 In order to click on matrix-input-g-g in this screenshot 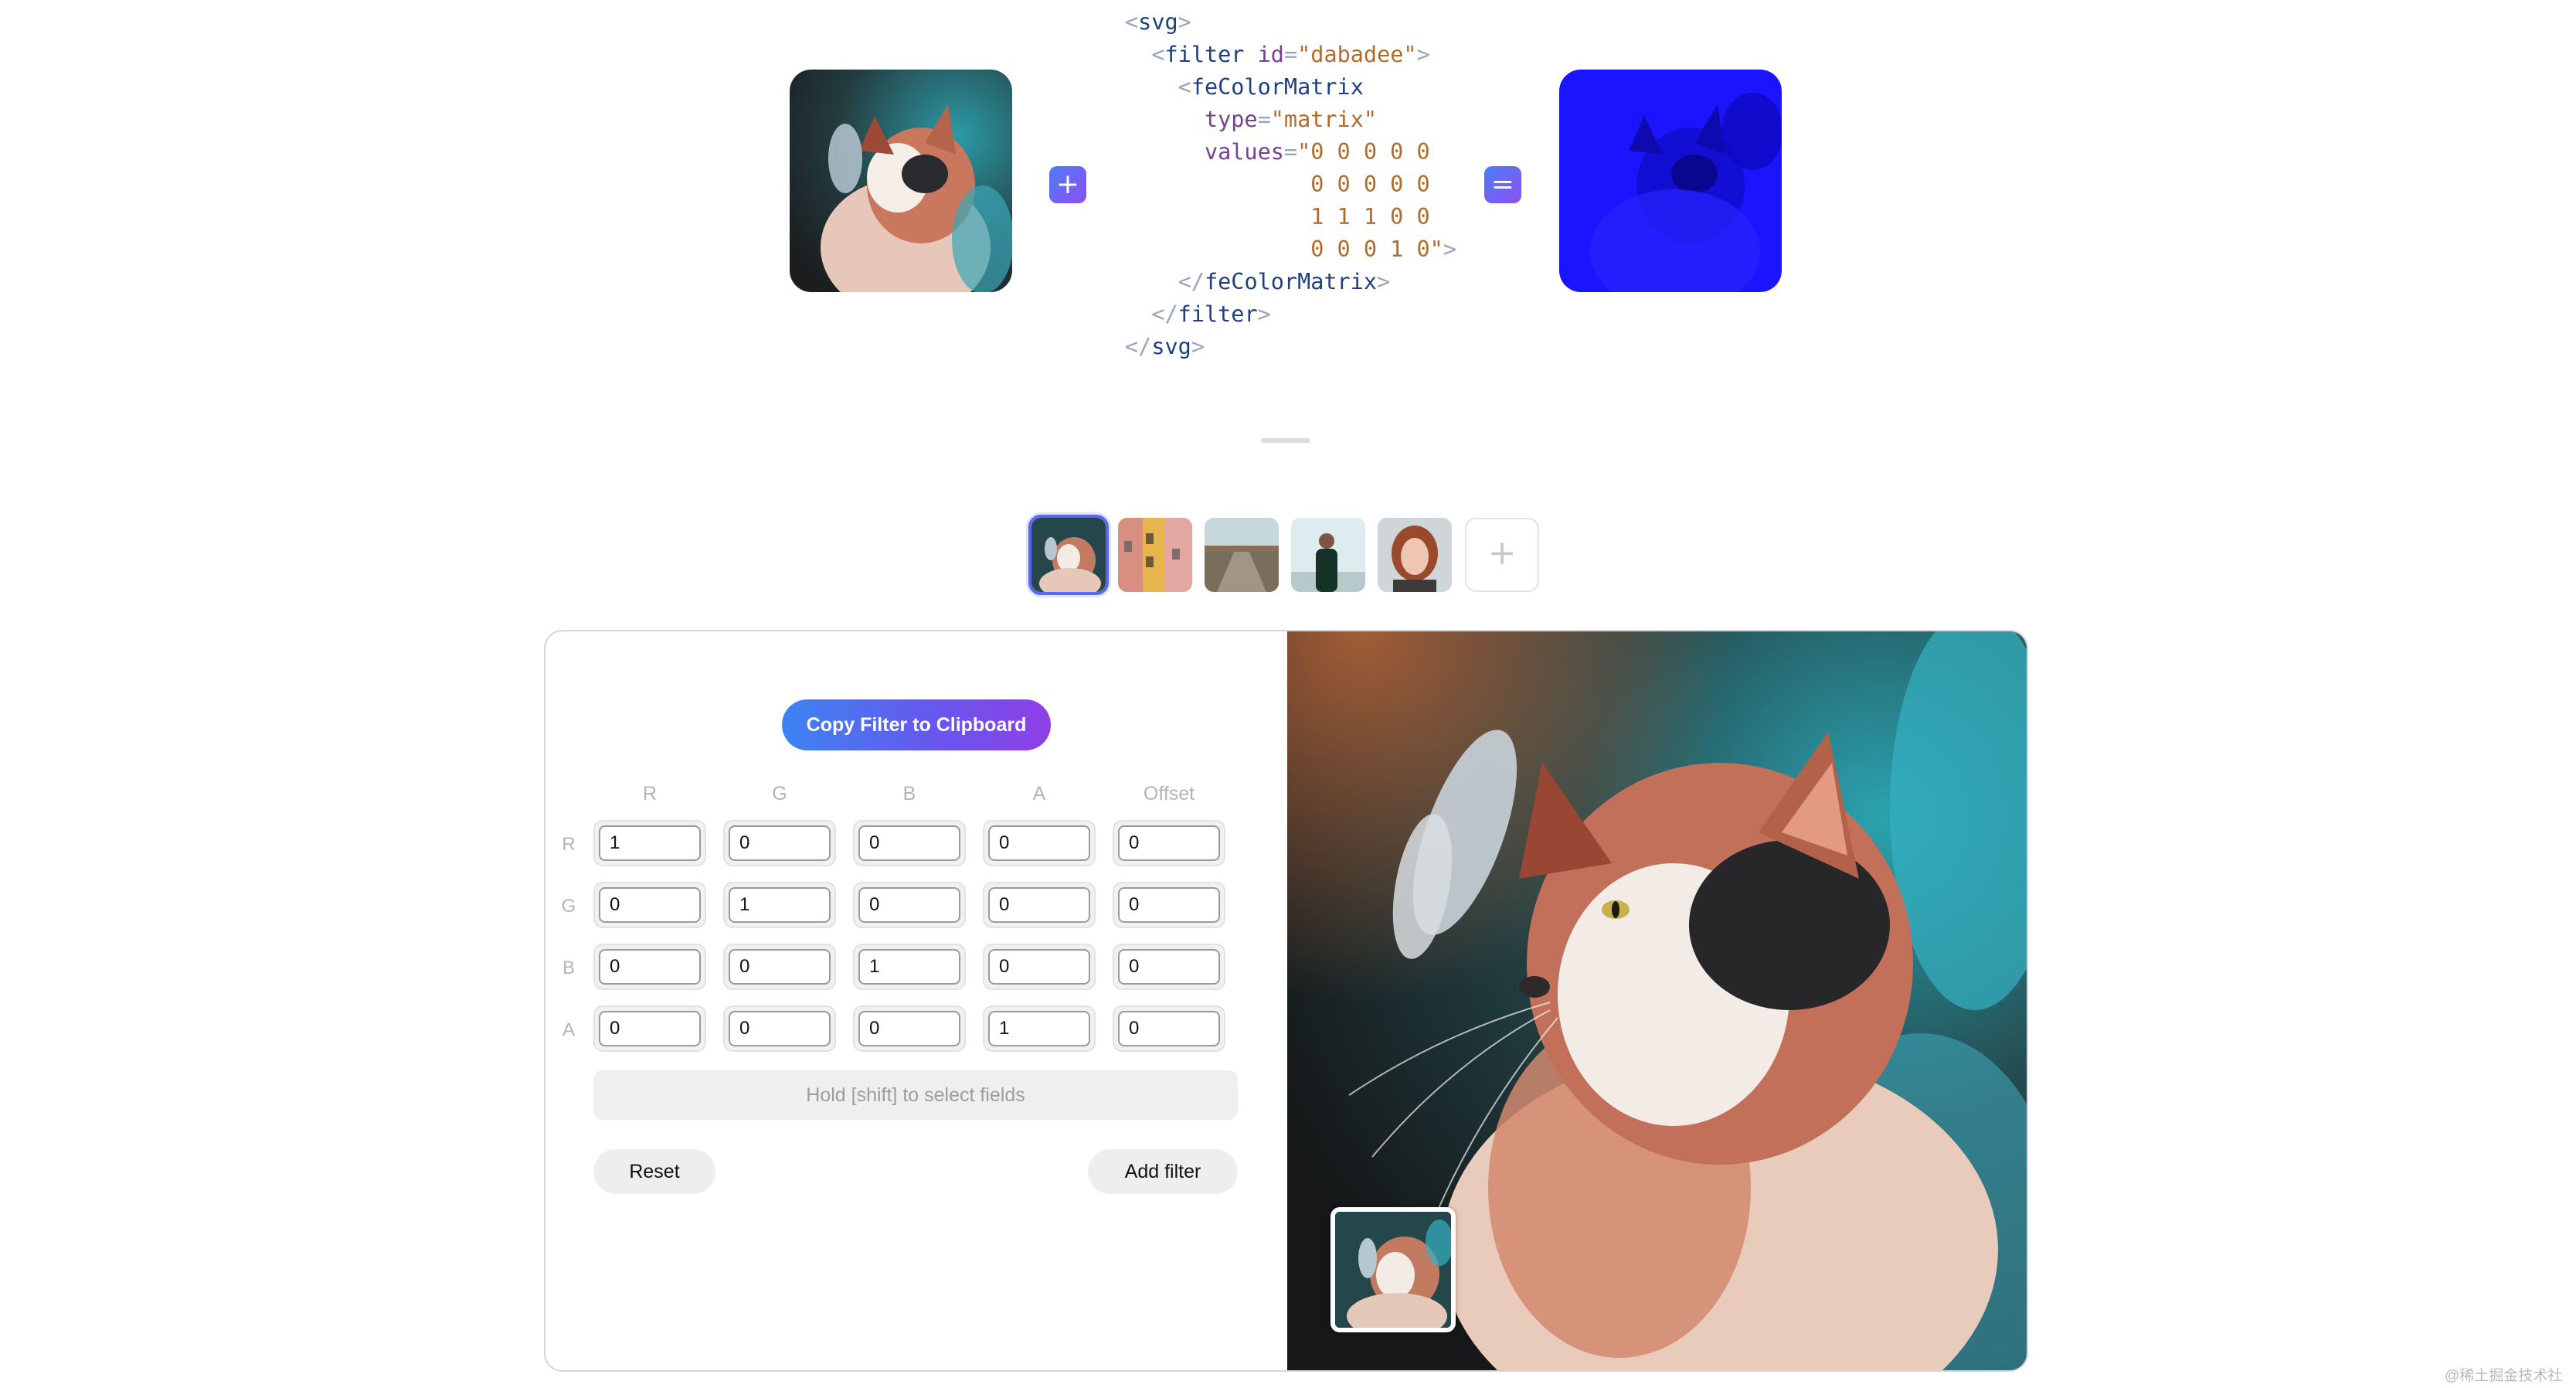, I will do `click(780, 905)`.